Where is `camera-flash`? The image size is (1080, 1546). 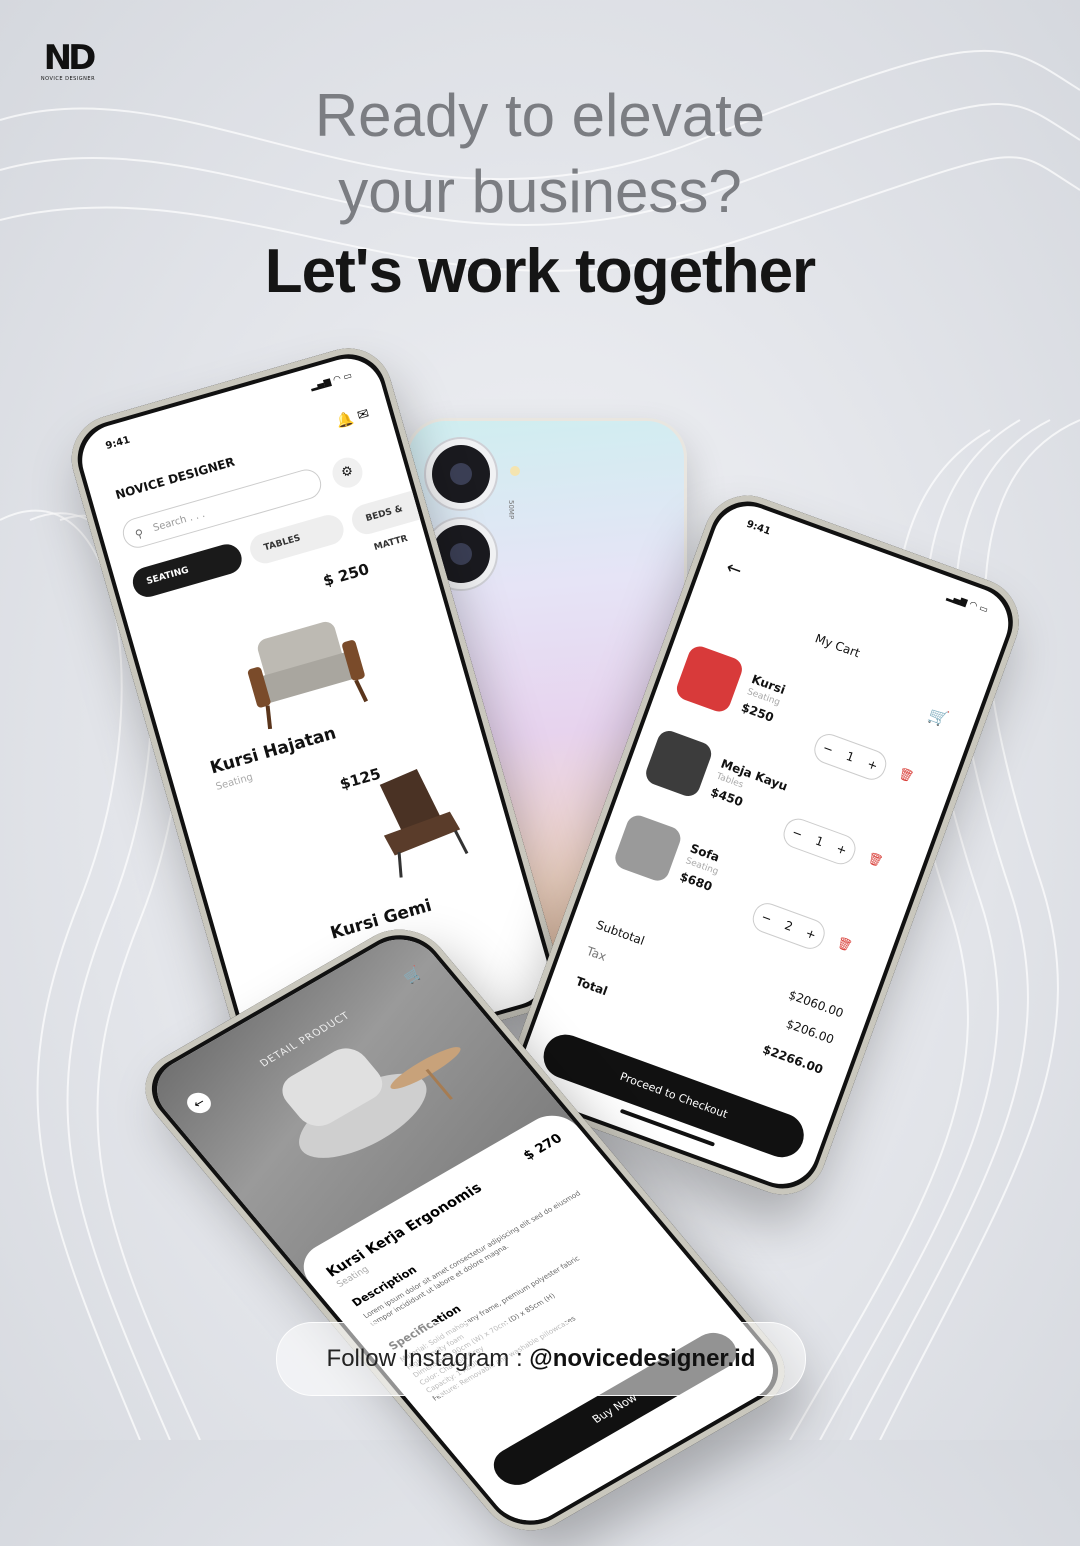 camera-flash is located at coordinates (515, 471).